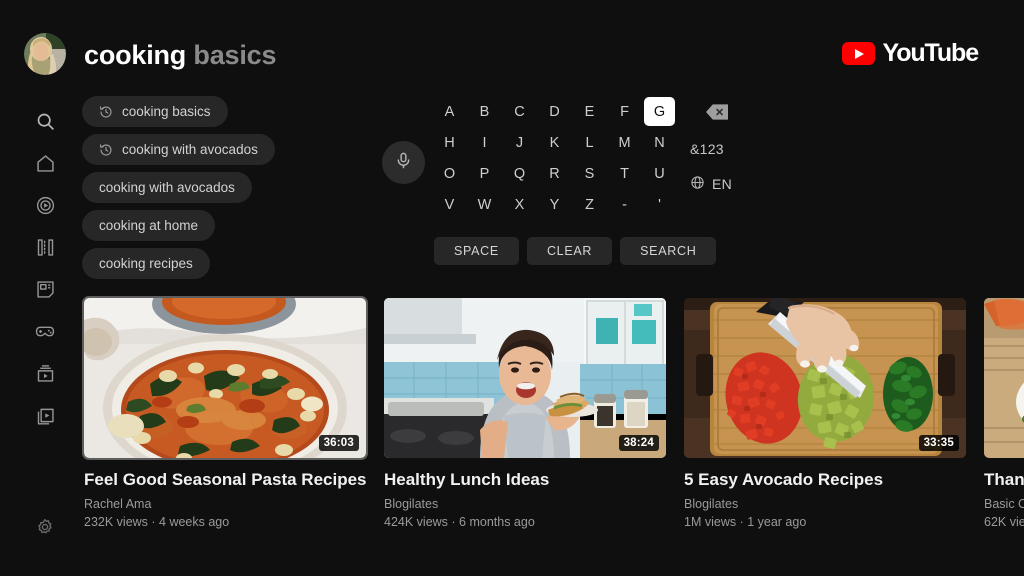  What do you see at coordinates (484, 142) in the screenshot?
I see `key-i: I` at bounding box center [484, 142].